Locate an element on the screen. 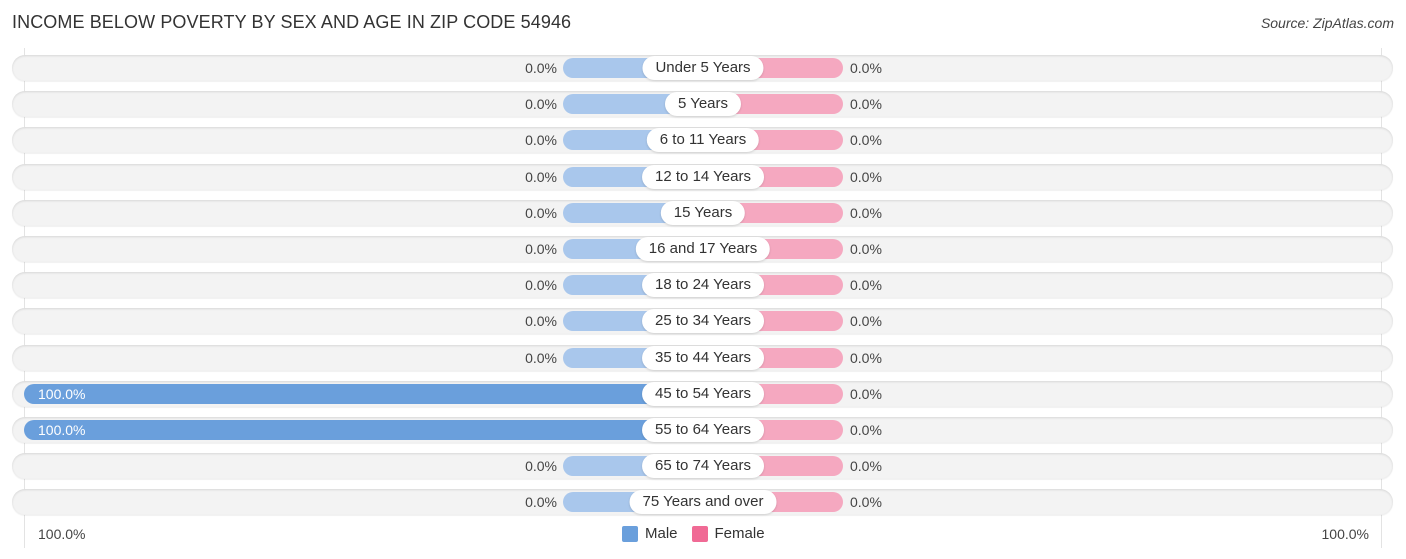 This screenshot has width=1406, height=559. chart-row: 0.0% 0.0% 15 Years is located at coordinates (702, 212).